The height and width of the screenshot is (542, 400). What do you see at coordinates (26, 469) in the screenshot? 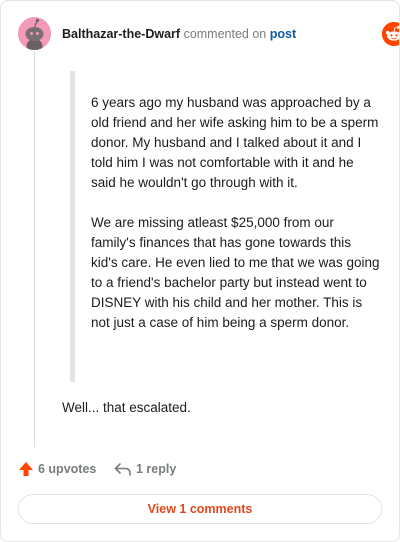
I see `upvote-arrow-icon` at bounding box center [26, 469].